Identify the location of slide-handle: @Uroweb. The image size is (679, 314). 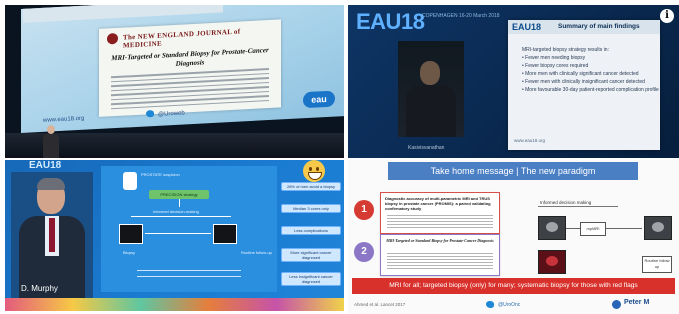
(171, 114).